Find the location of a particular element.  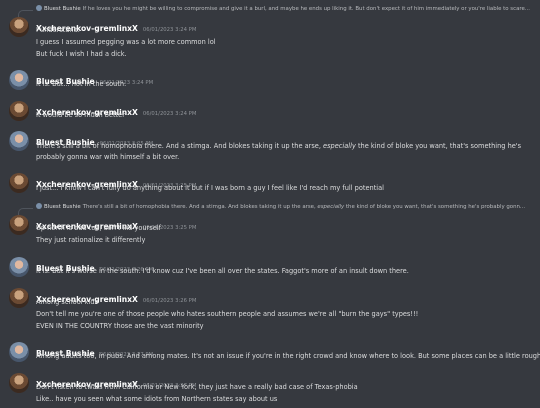

timestamp: 06/01/2023 3:26 PM is located at coordinates (169, 301).